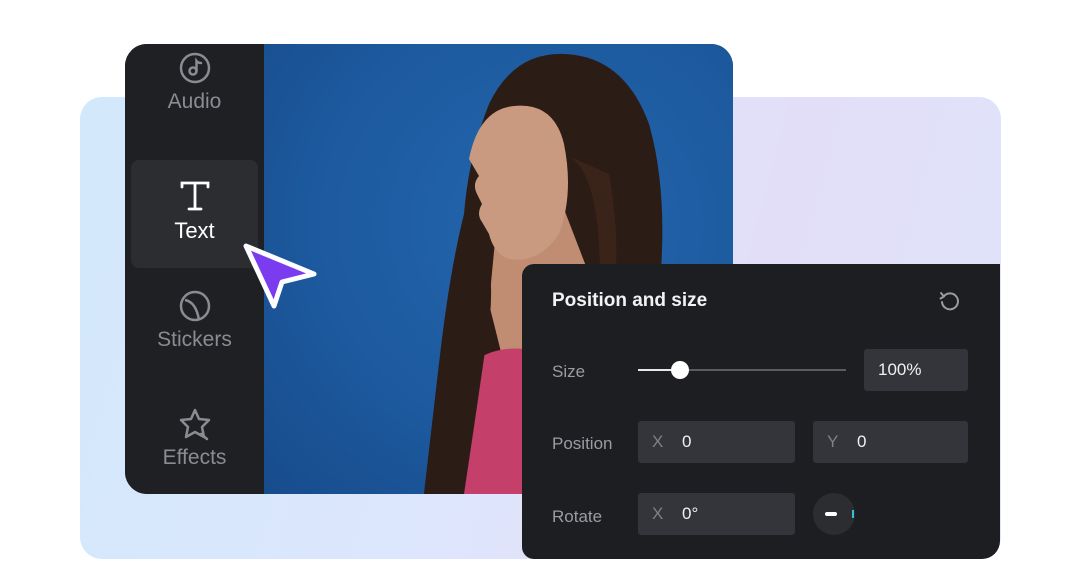 The image size is (1080, 586). Describe the element at coordinates (569, 371) in the screenshot. I see `size-label: Size` at that location.